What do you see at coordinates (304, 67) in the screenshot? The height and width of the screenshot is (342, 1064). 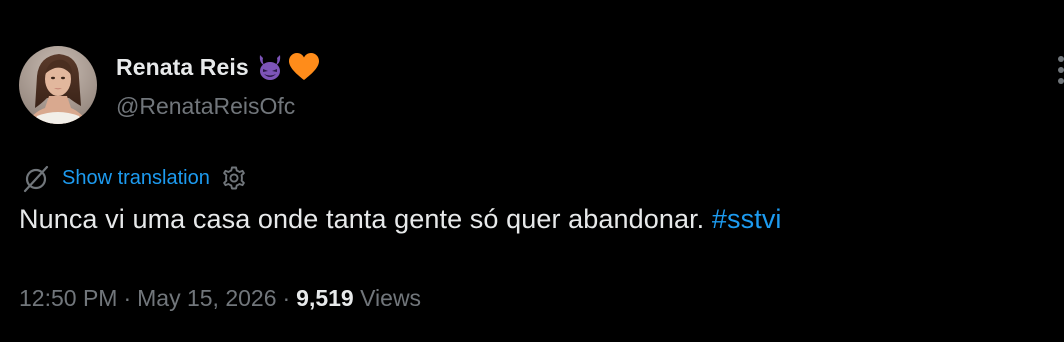 I see `orange-heart-icon` at bounding box center [304, 67].